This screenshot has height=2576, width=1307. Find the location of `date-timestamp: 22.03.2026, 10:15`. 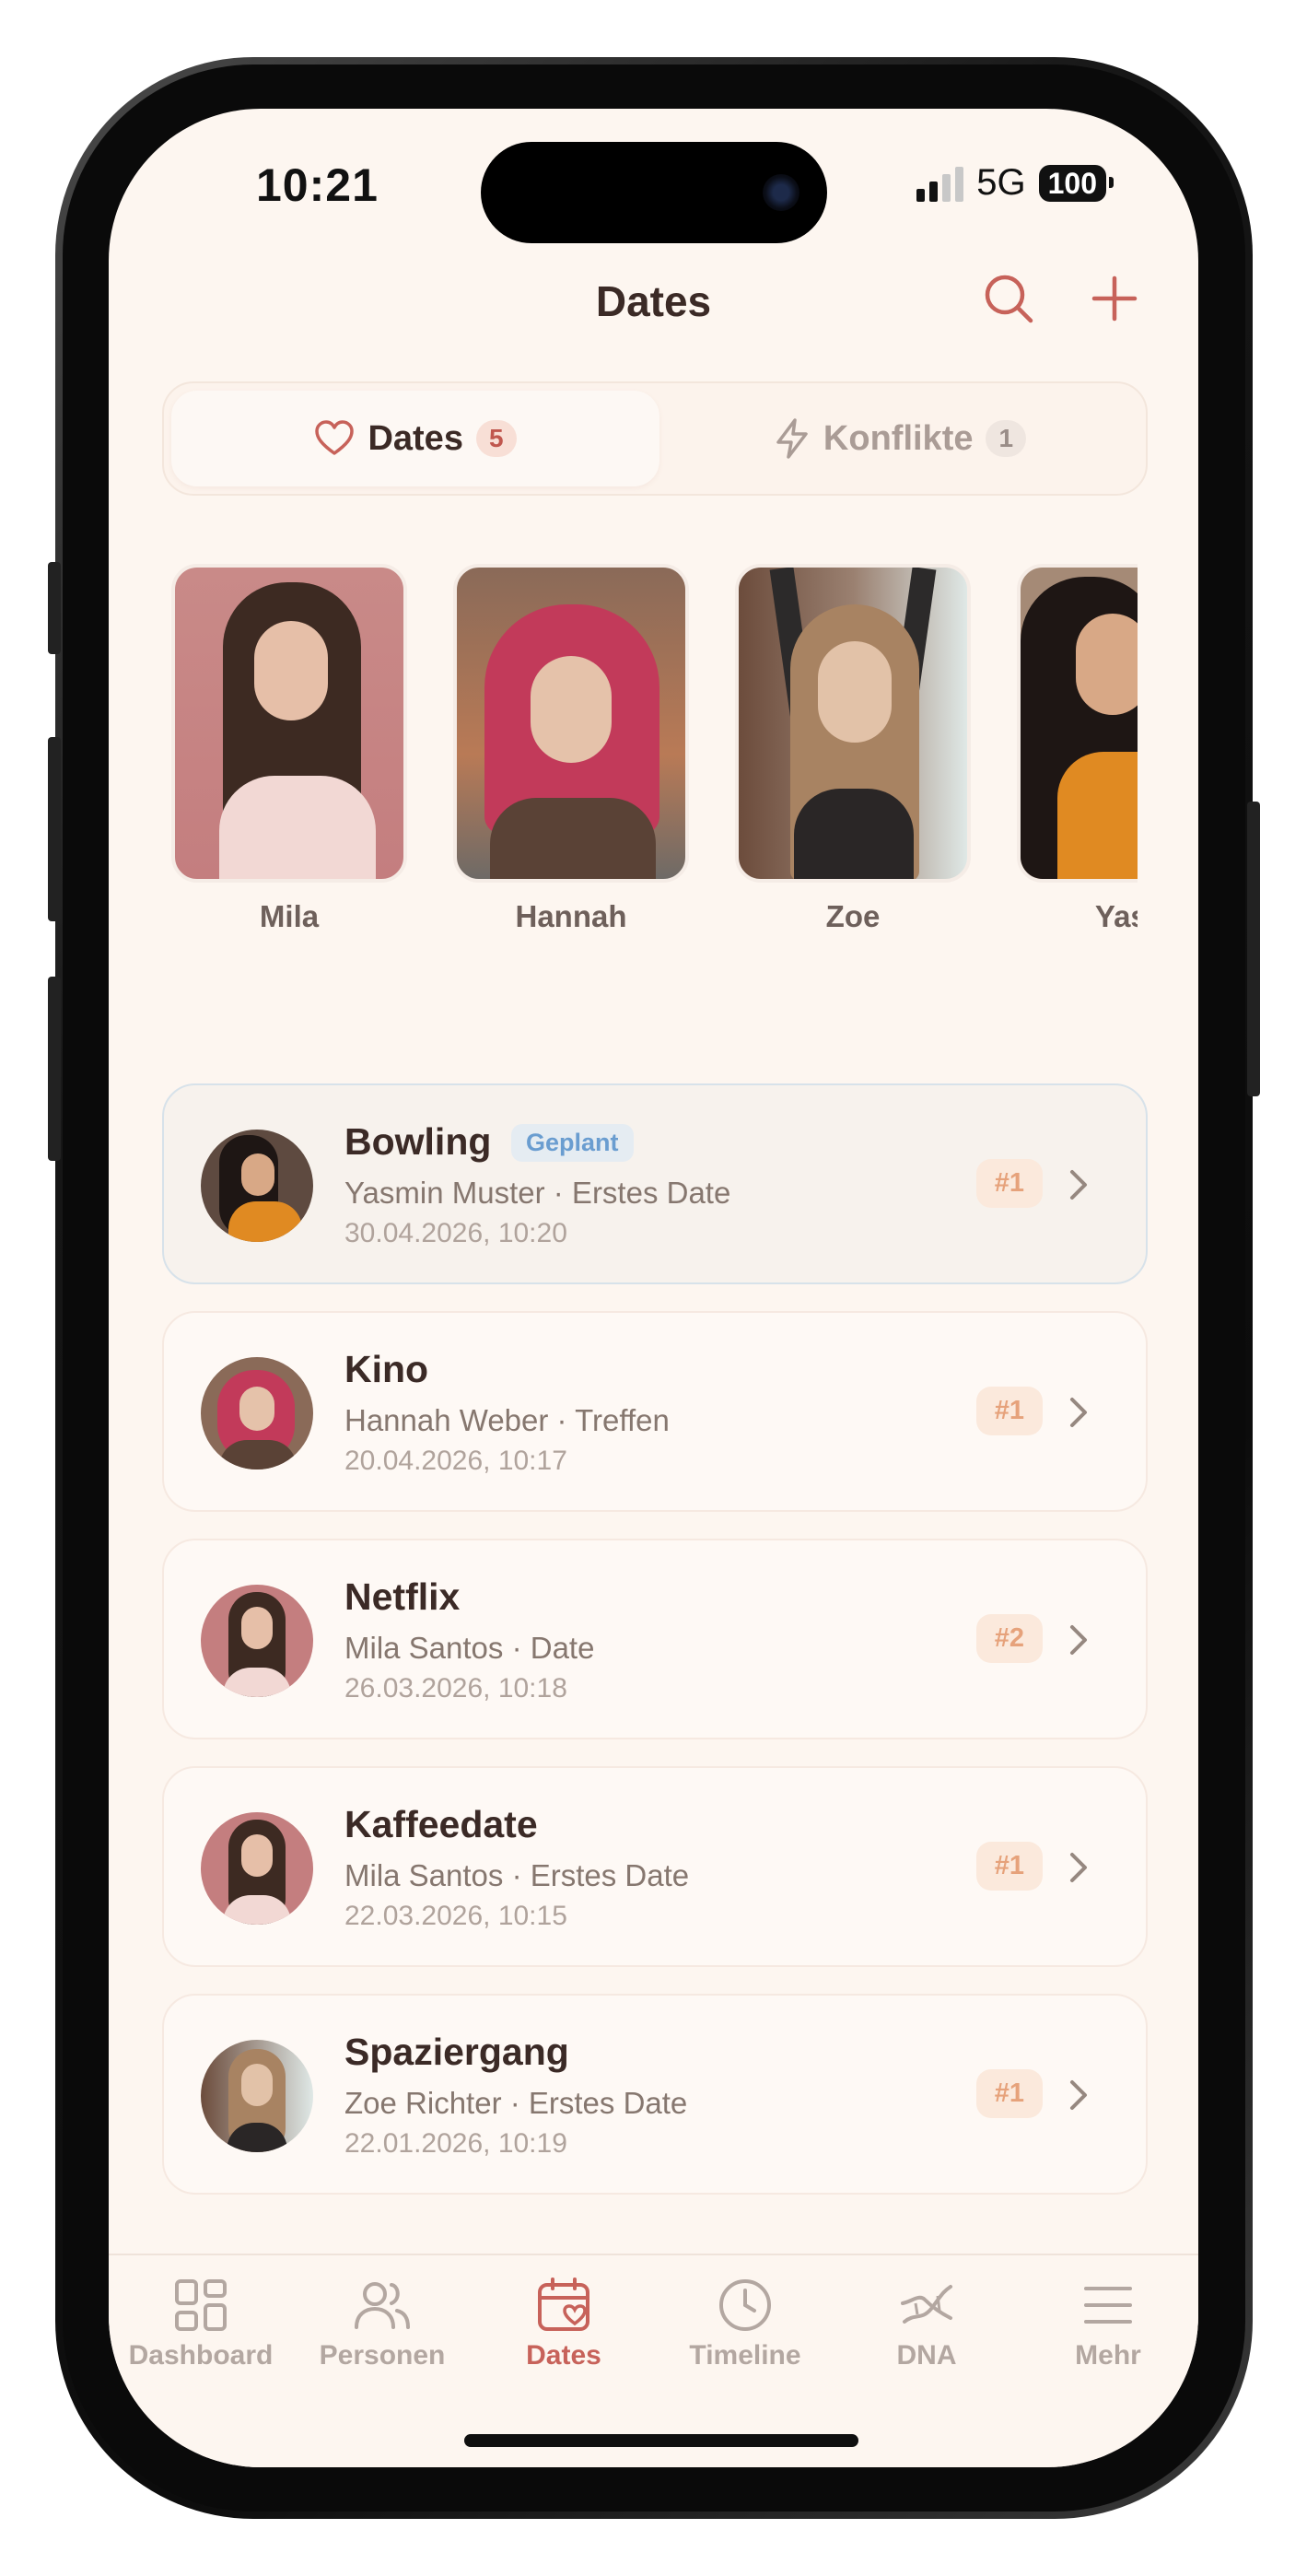

date-timestamp: 22.03.2026, 10:15 is located at coordinates (456, 1916).